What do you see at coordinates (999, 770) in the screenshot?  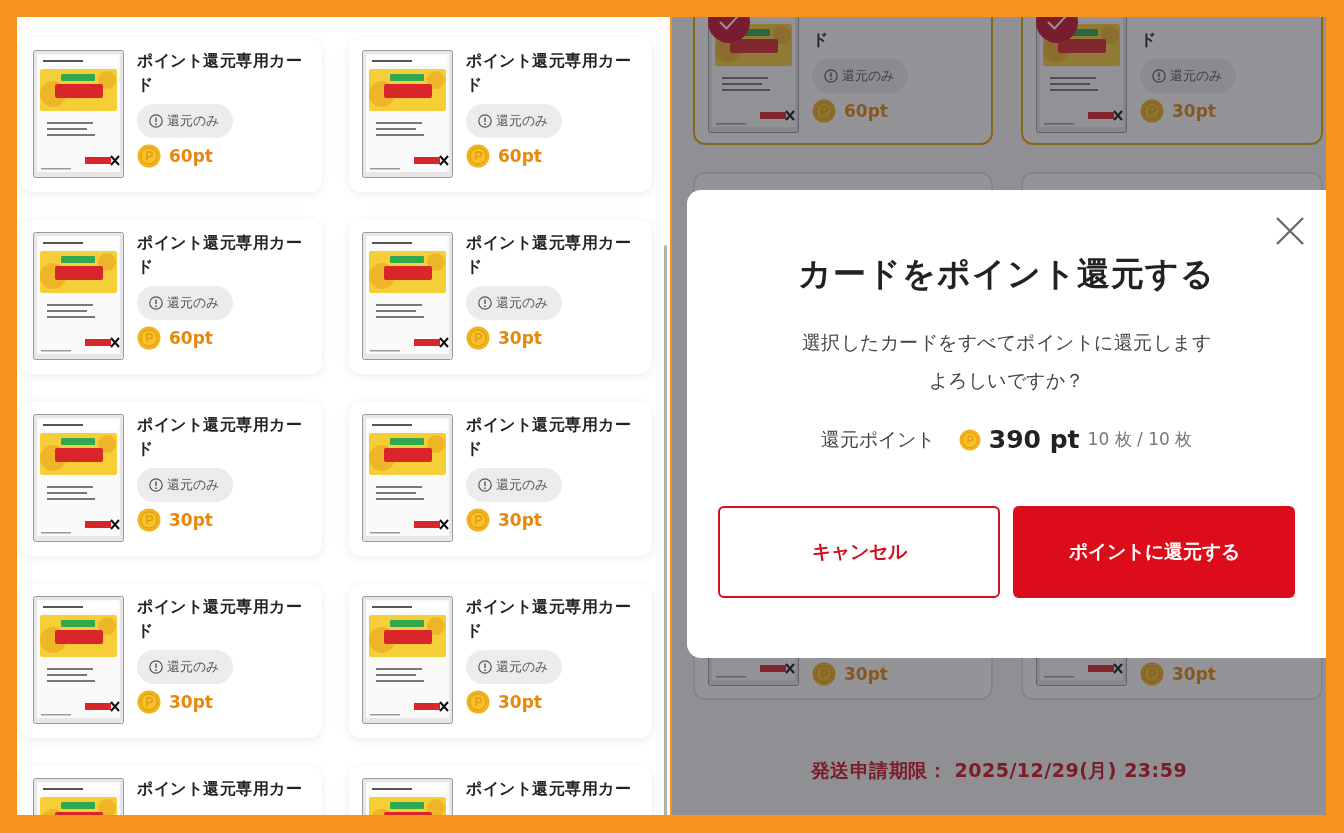 I see `deadline-text: 発送申請期限： 2025/12/29(月) 23:59` at bounding box center [999, 770].